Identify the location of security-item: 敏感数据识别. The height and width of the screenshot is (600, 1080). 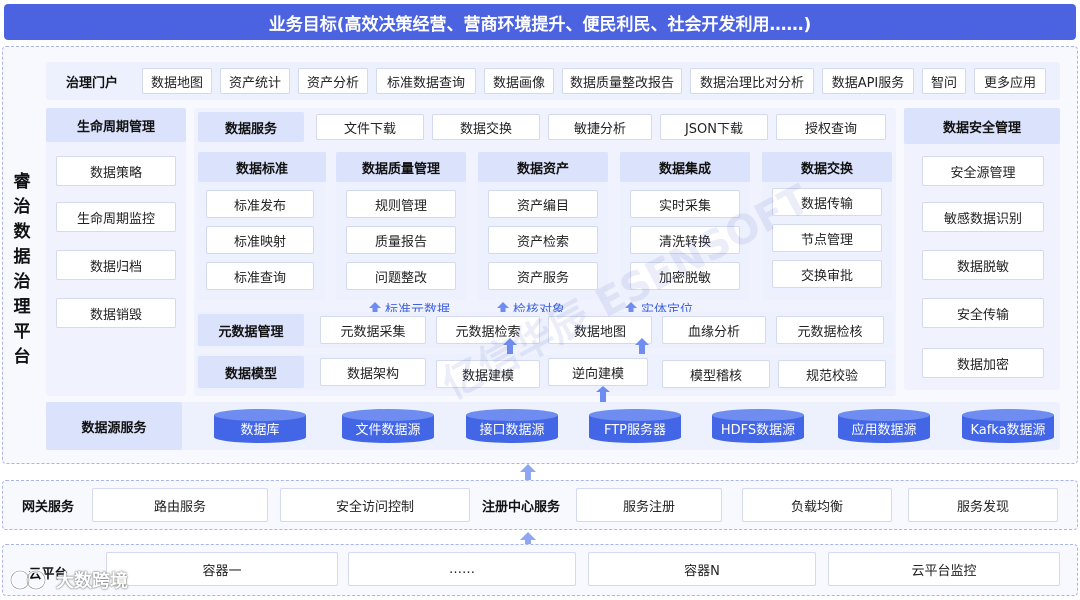
(983, 217).